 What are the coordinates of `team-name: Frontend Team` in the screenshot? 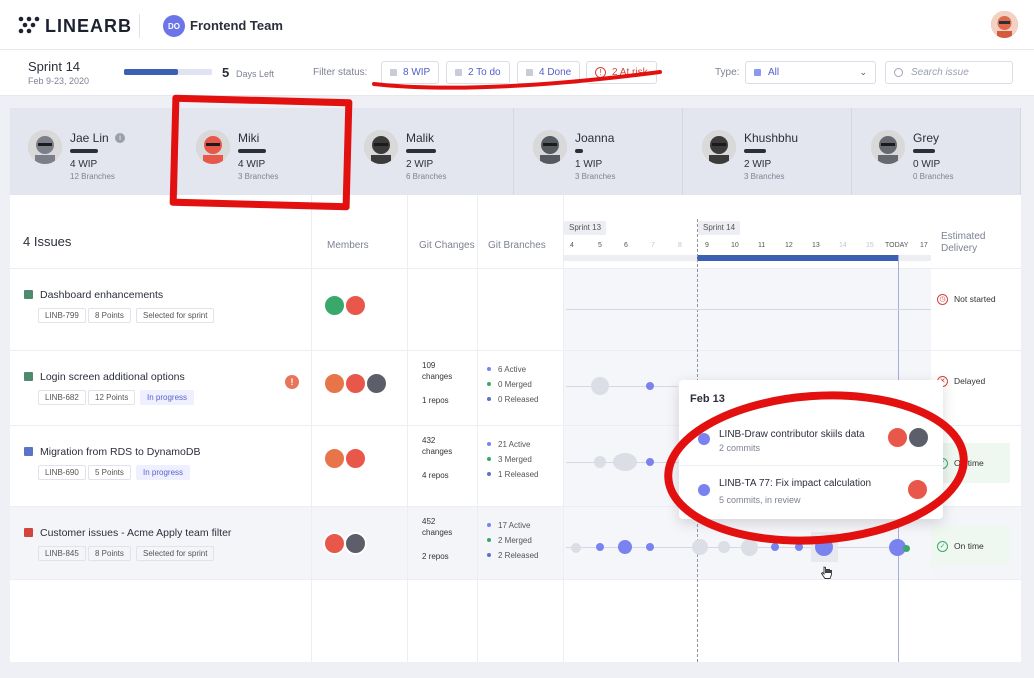 It's located at (236, 25).